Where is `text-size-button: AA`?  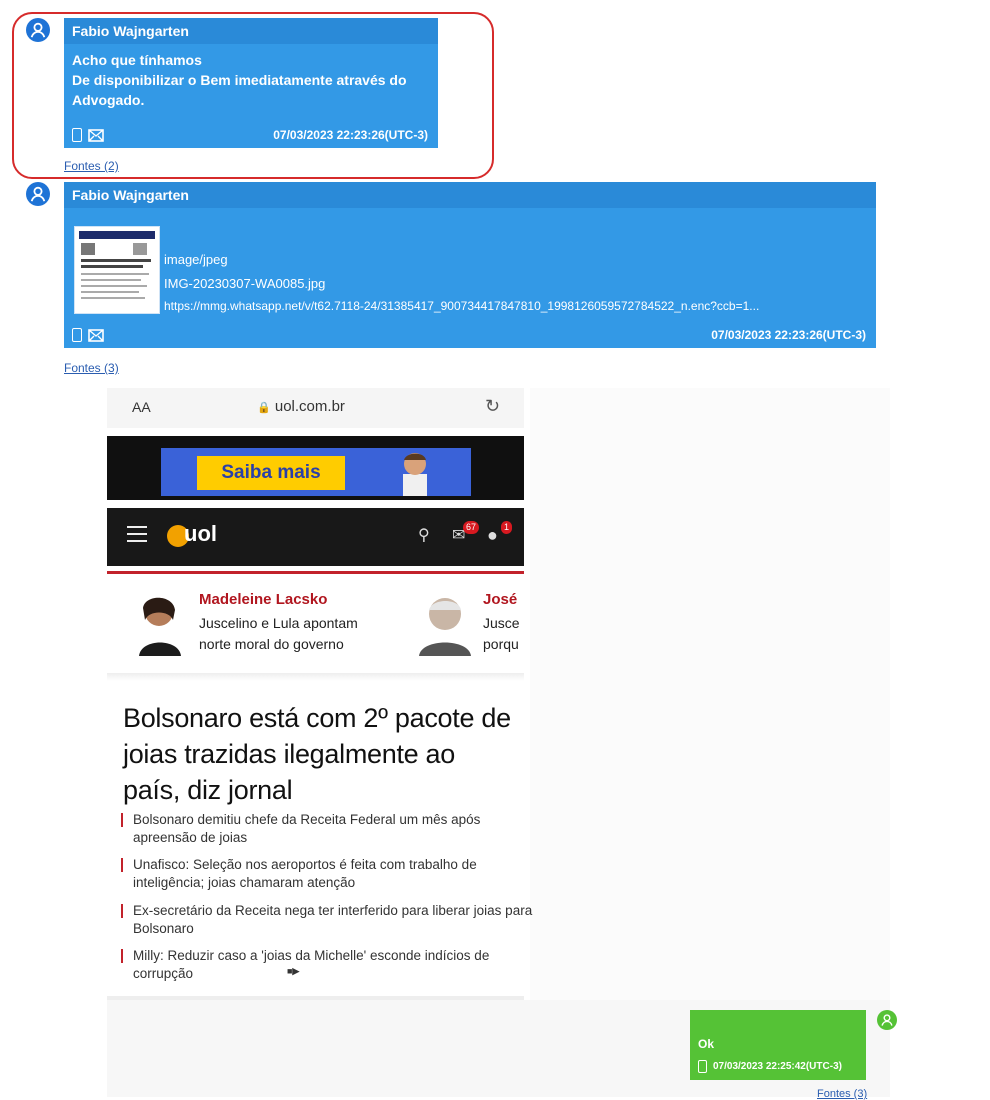 text-size-button: AA is located at coordinates (141, 407).